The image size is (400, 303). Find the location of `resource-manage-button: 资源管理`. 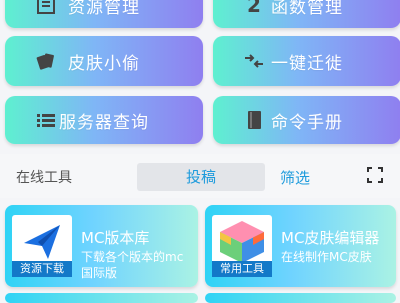

resource-manage-button: 资源管理 is located at coordinates (104, 14).